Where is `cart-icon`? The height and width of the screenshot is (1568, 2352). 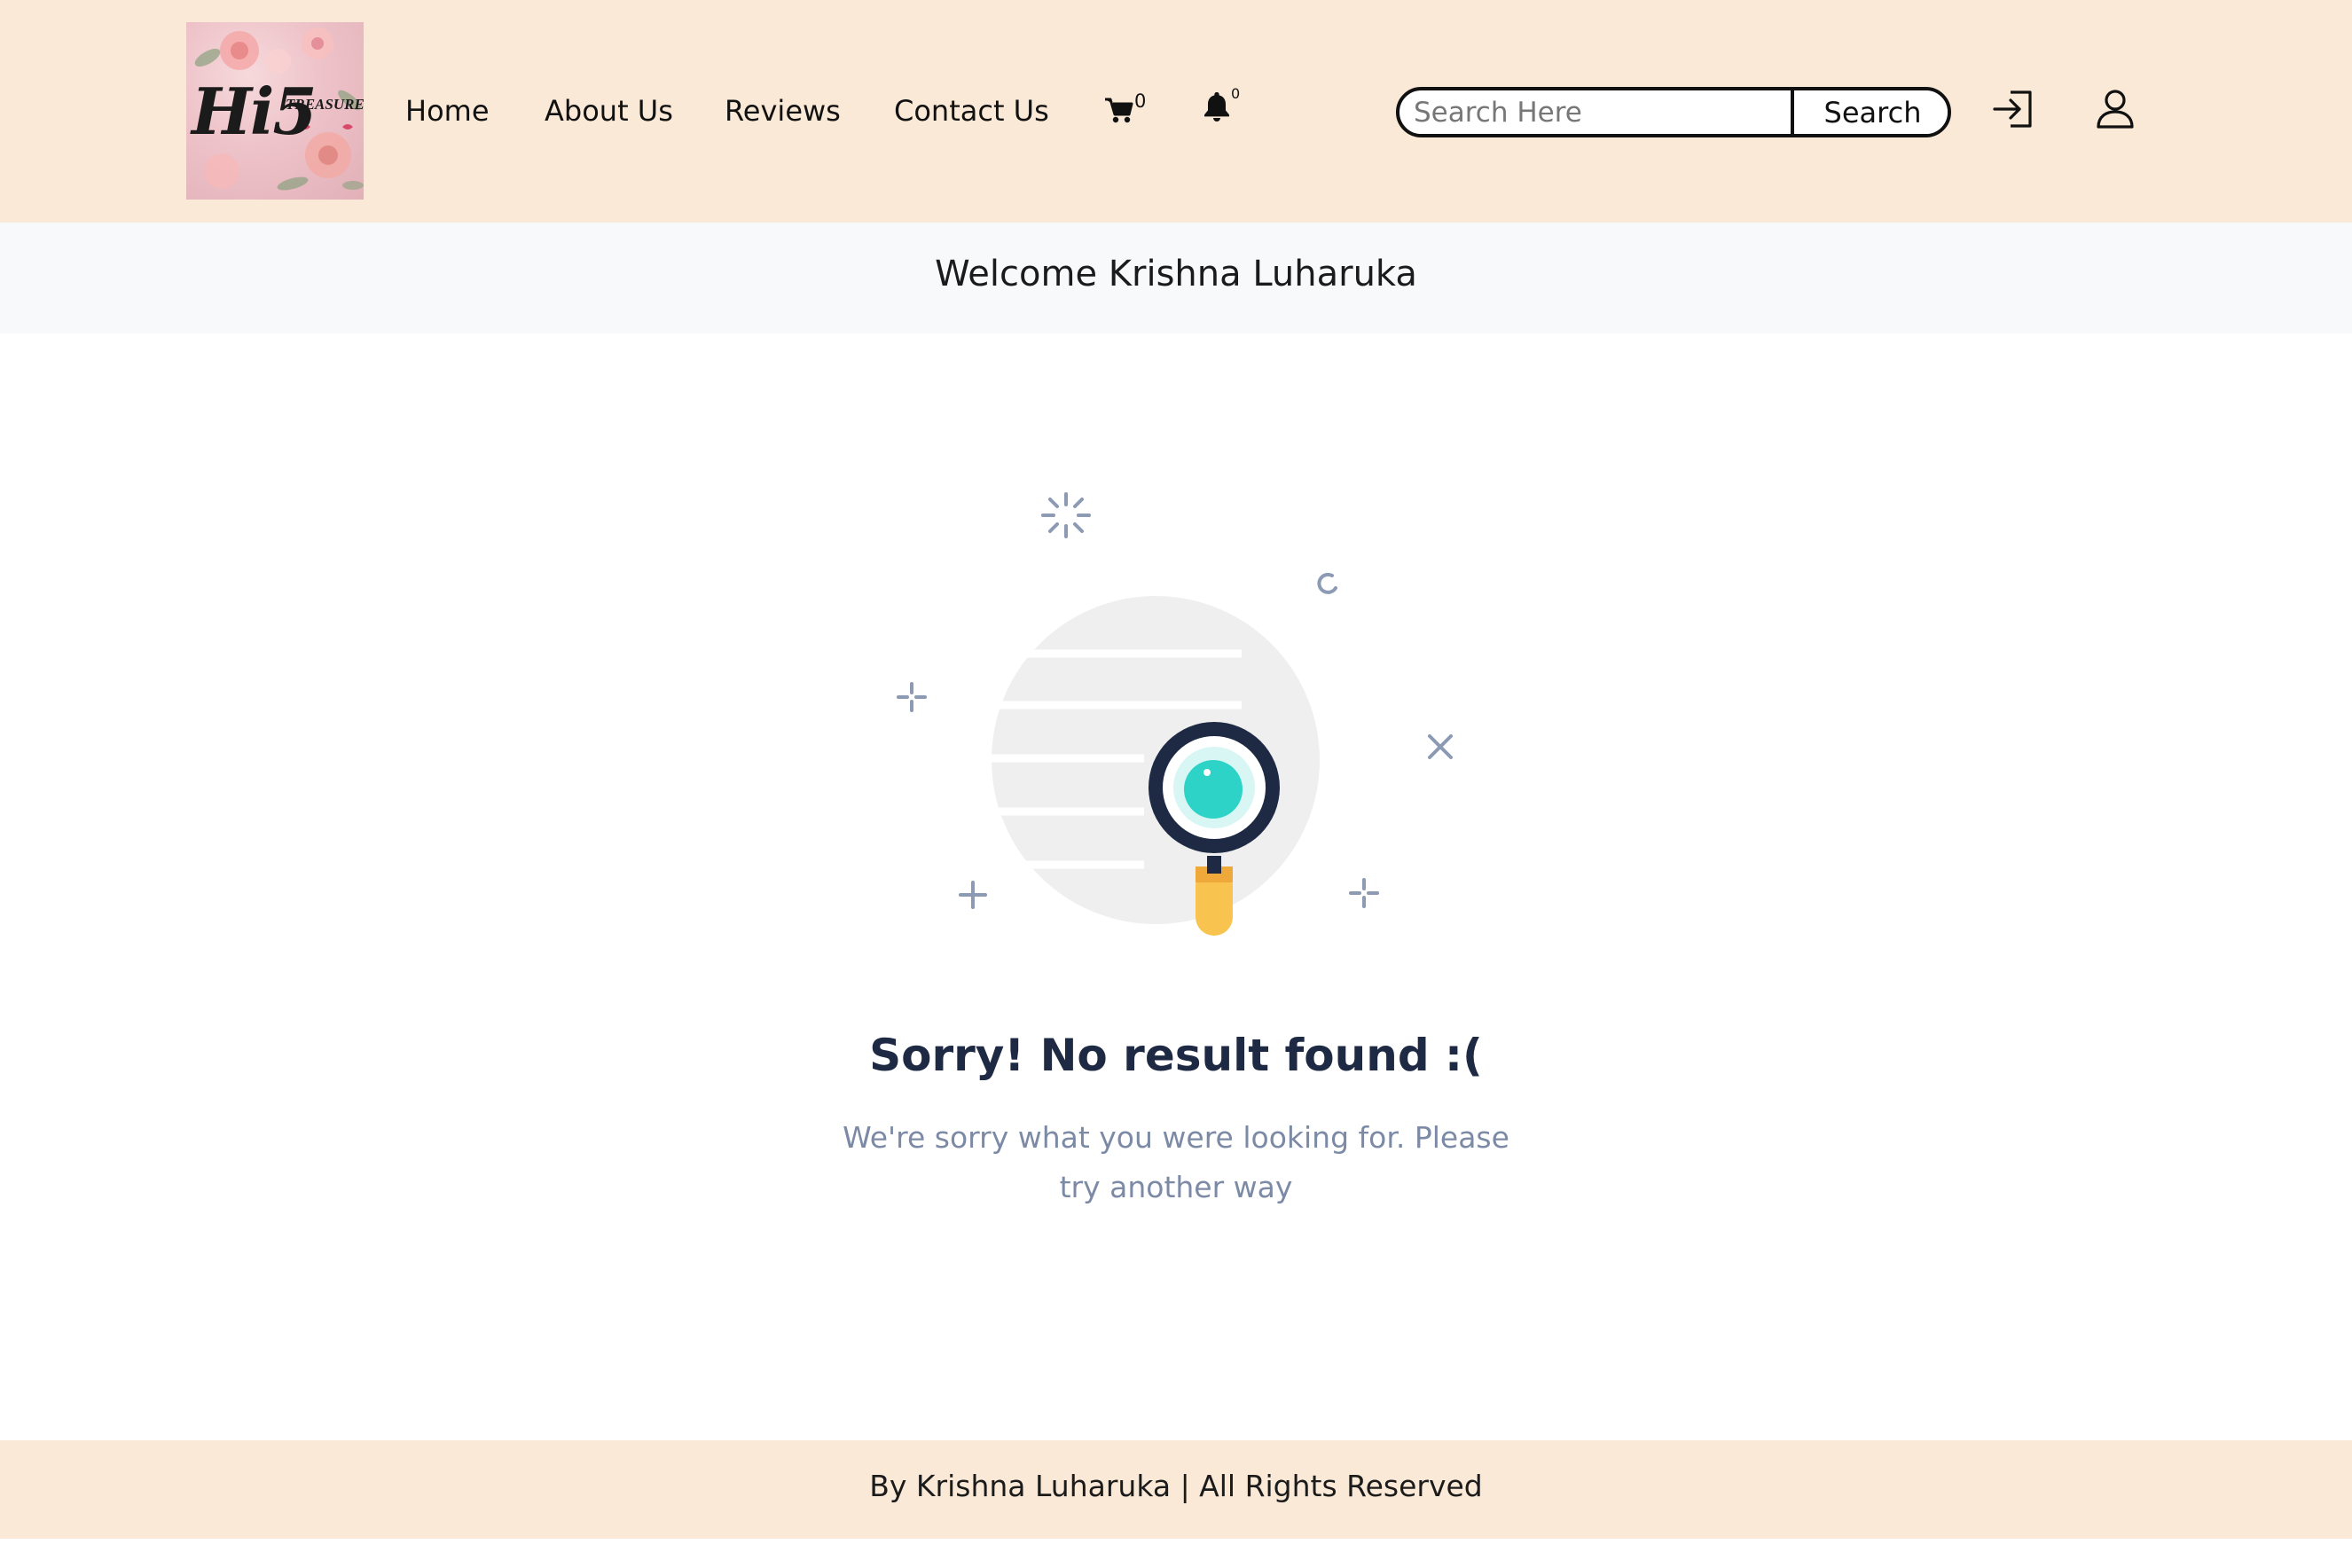
cart-icon is located at coordinates (1118, 110).